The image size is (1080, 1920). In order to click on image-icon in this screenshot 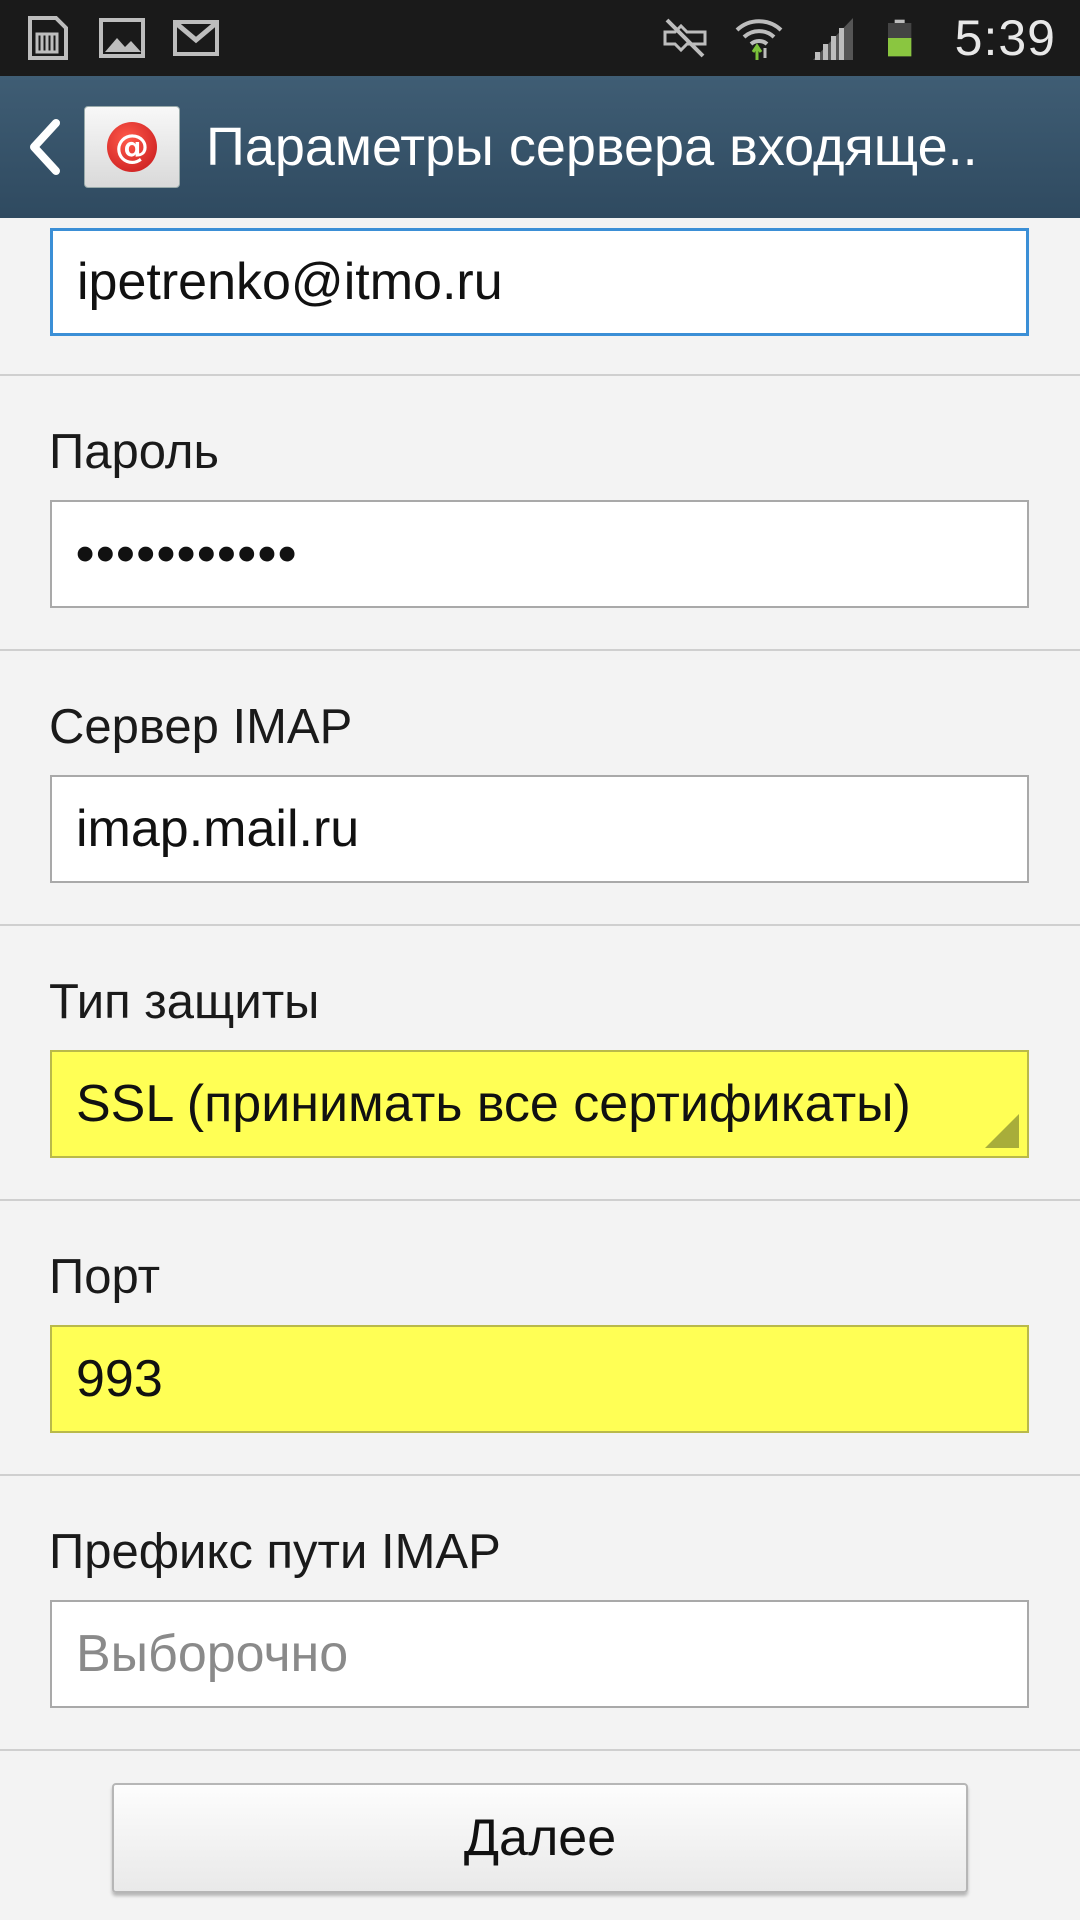, I will do `click(122, 38)`.